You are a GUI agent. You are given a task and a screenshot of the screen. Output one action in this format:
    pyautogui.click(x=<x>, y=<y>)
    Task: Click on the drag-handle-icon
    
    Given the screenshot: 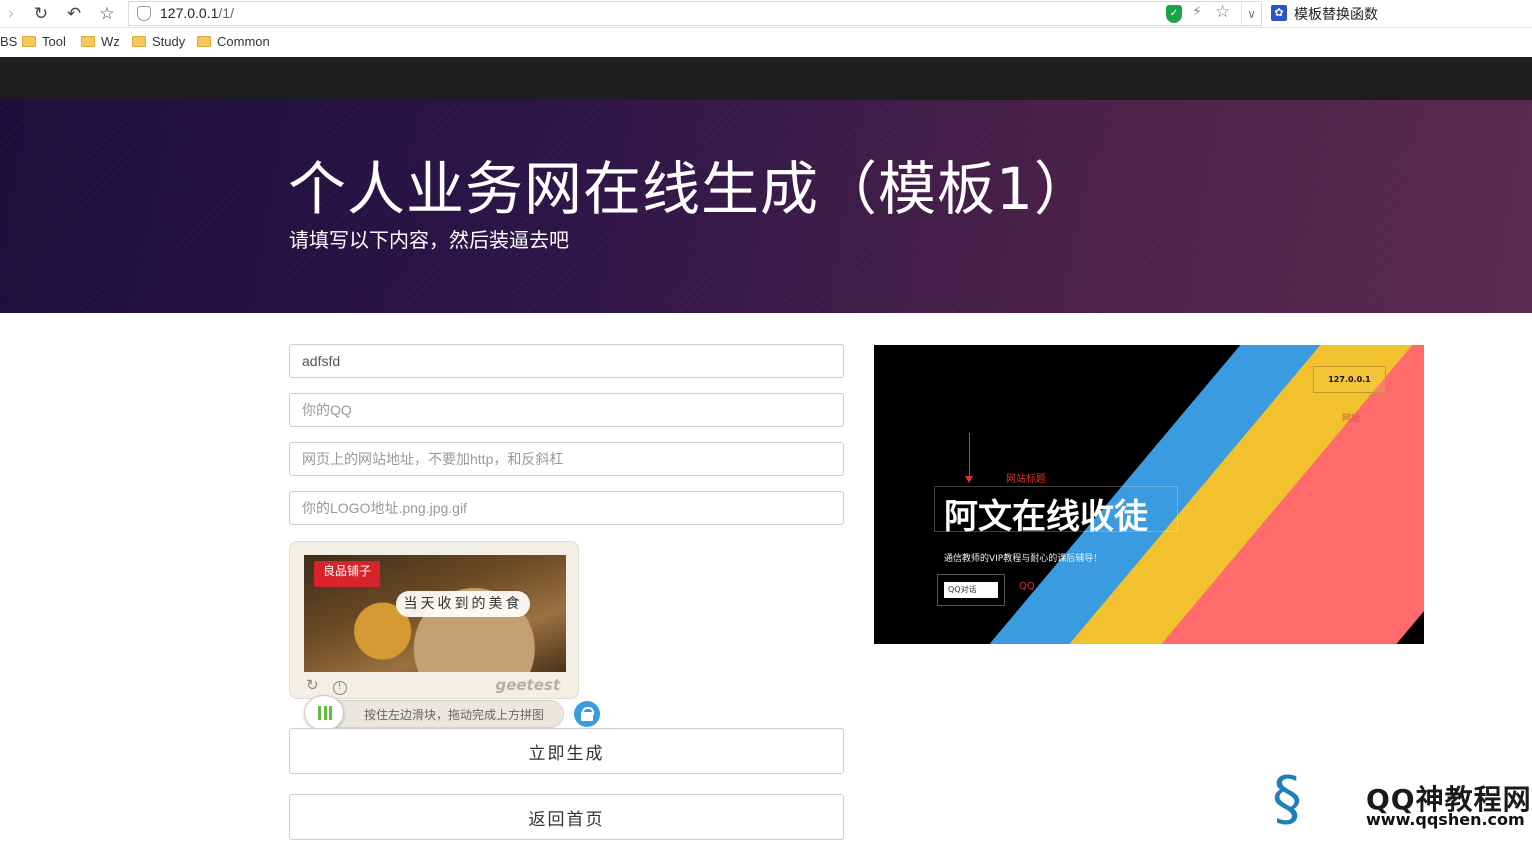 What is the action you would take?
    pyautogui.click(x=325, y=713)
    